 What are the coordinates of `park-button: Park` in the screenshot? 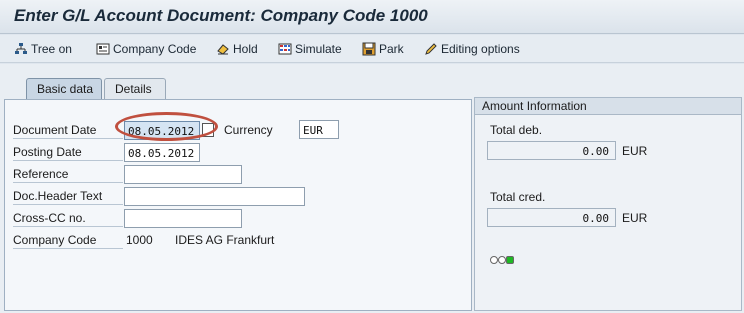 It's located at (383, 49).